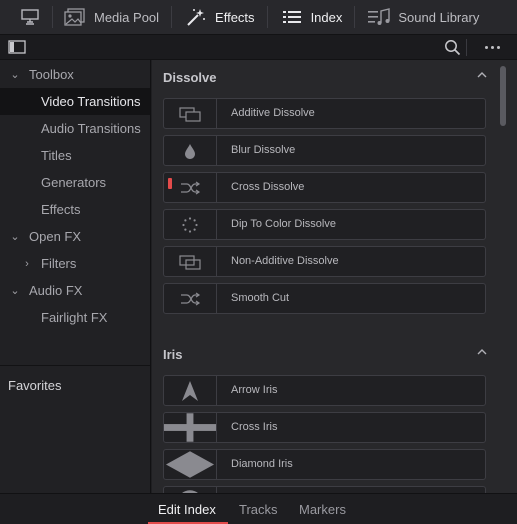 The height and width of the screenshot is (524, 517). What do you see at coordinates (196, 17) in the screenshot?
I see `effects-wand-icon` at bounding box center [196, 17].